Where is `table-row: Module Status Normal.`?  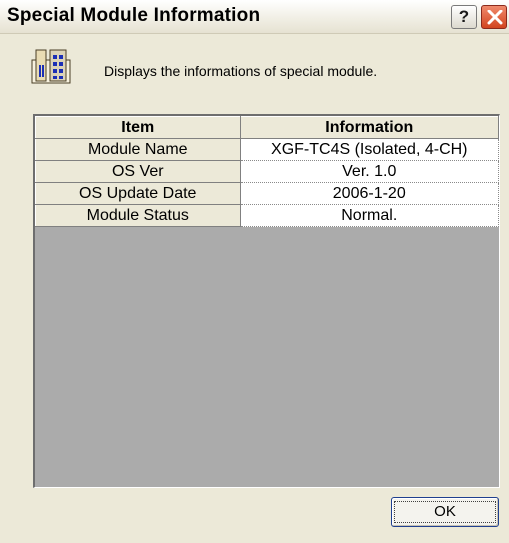
table-row: Module Status Normal. is located at coordinates (267, 215).